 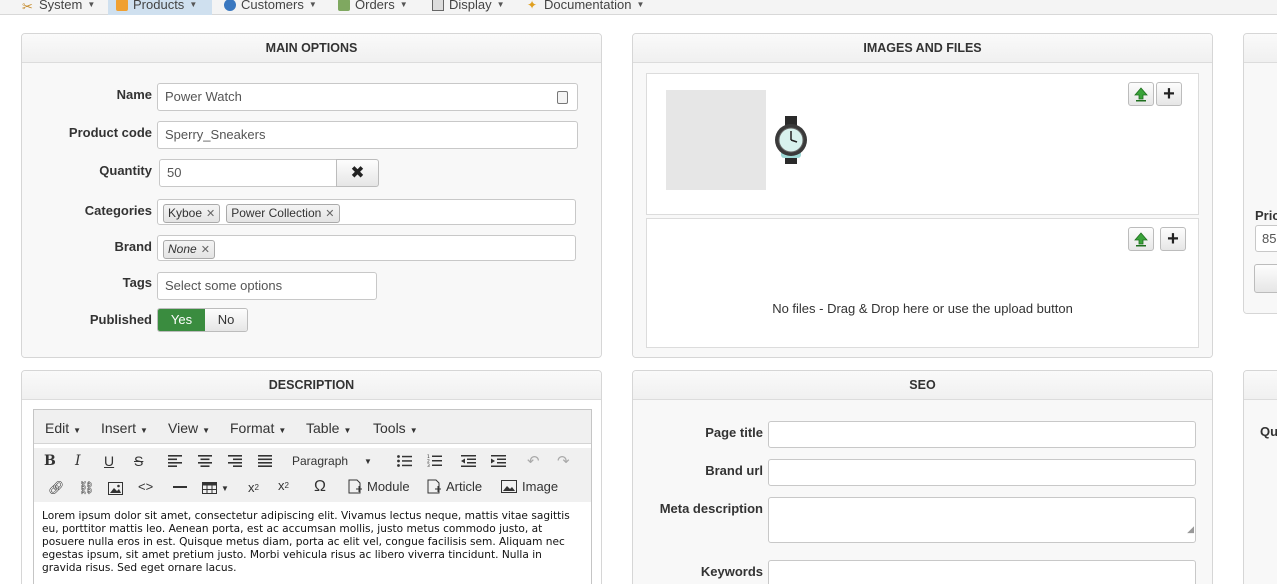 I want to click on menu-format: Format ▼, so click(x=258, y=428).